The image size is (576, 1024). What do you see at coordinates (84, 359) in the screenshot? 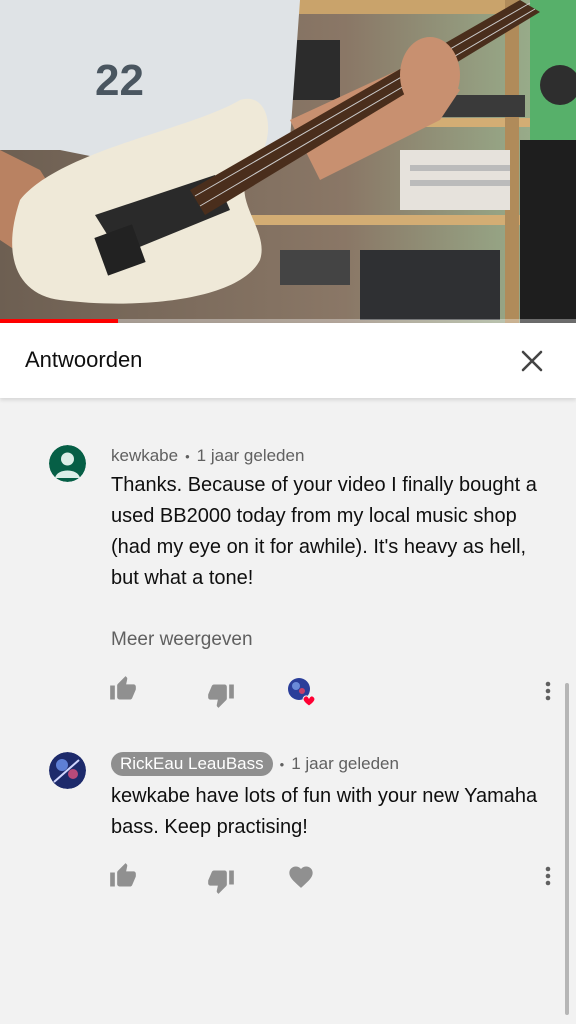
I see `panel-title: Antwoorden` at bounding box center [84, 359].